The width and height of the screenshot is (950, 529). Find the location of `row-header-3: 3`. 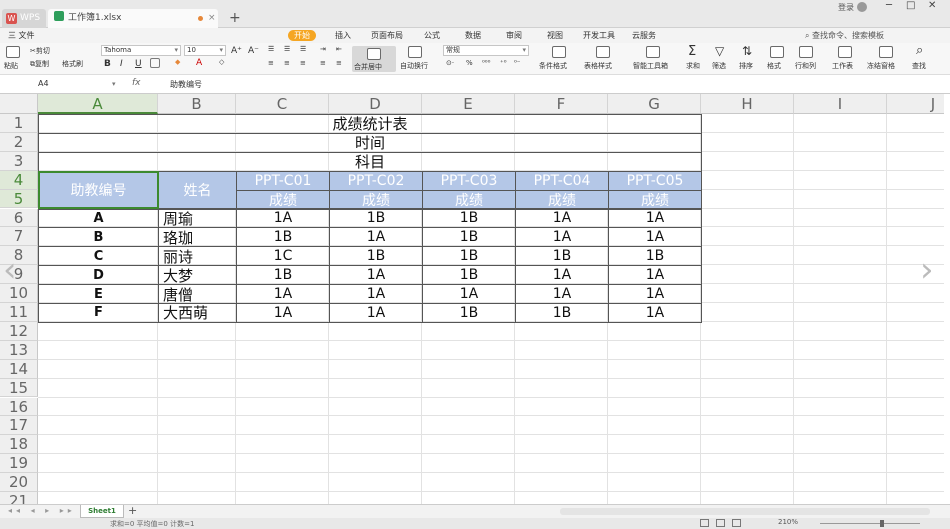

row-header-3: 3 is located at coordinates (19, 161).